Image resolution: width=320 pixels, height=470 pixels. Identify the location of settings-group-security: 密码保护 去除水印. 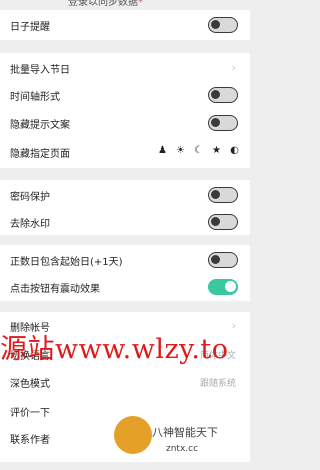
(125, 207).